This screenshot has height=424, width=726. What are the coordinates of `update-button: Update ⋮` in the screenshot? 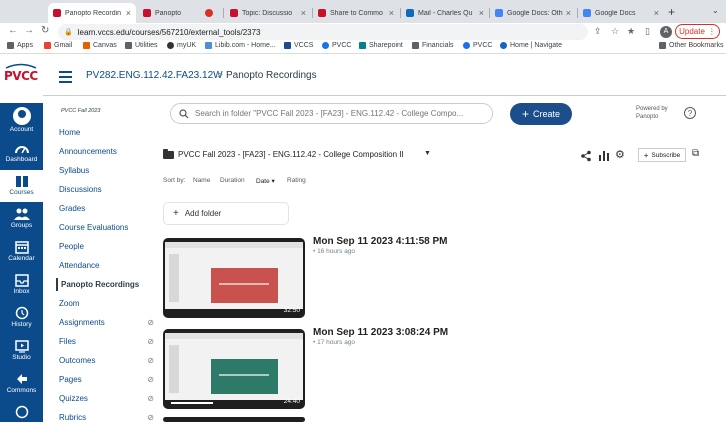 It's located at (697, 31).